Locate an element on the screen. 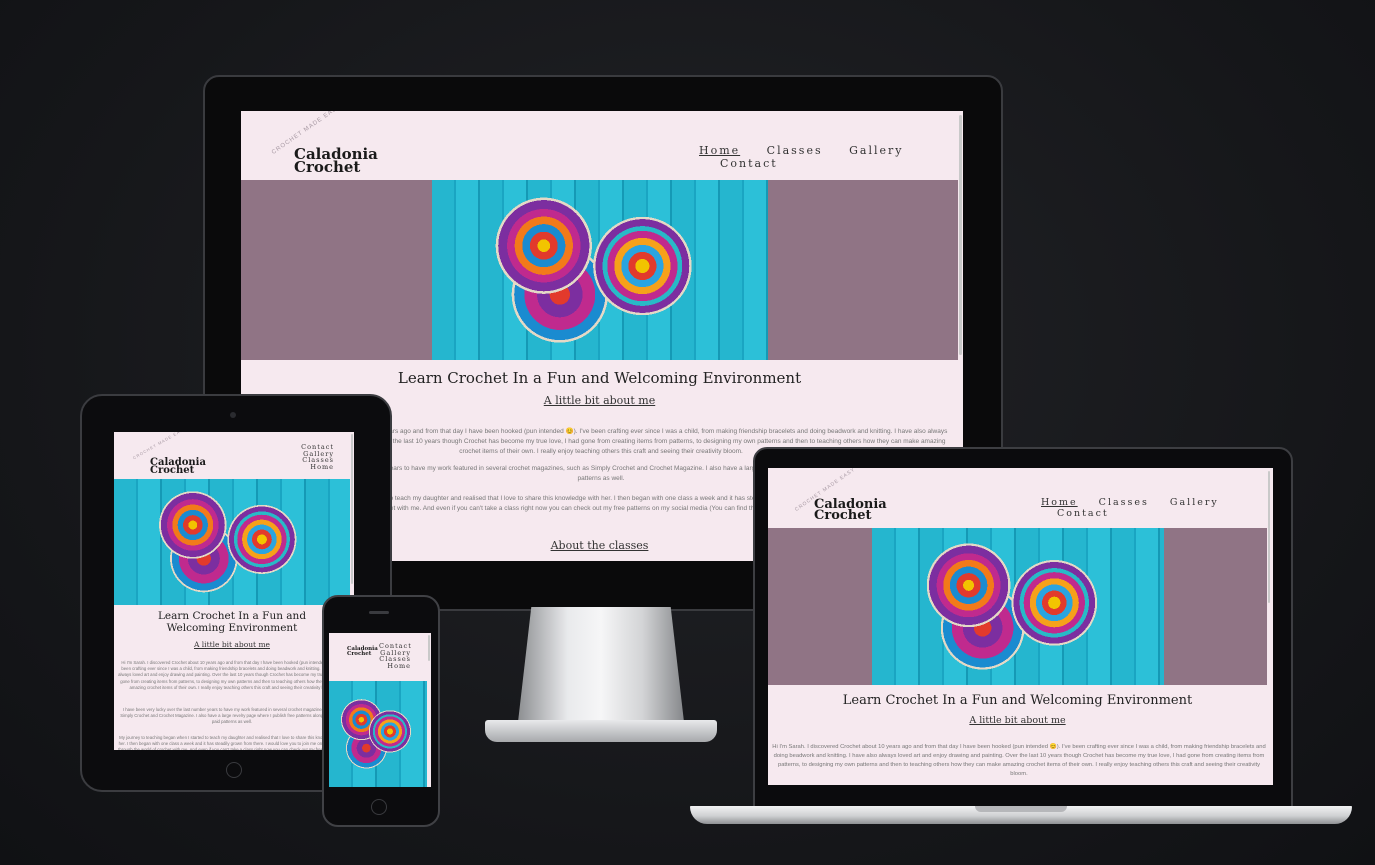 The height and width of the screenshot is (865, 1375). phone-hero-image is located at coordinates (378, 734).